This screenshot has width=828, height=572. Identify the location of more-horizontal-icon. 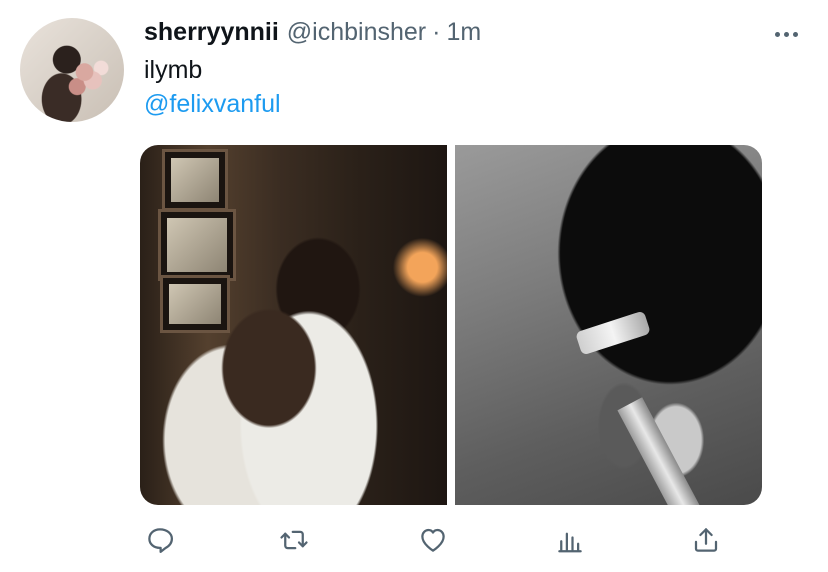
(777, 34).